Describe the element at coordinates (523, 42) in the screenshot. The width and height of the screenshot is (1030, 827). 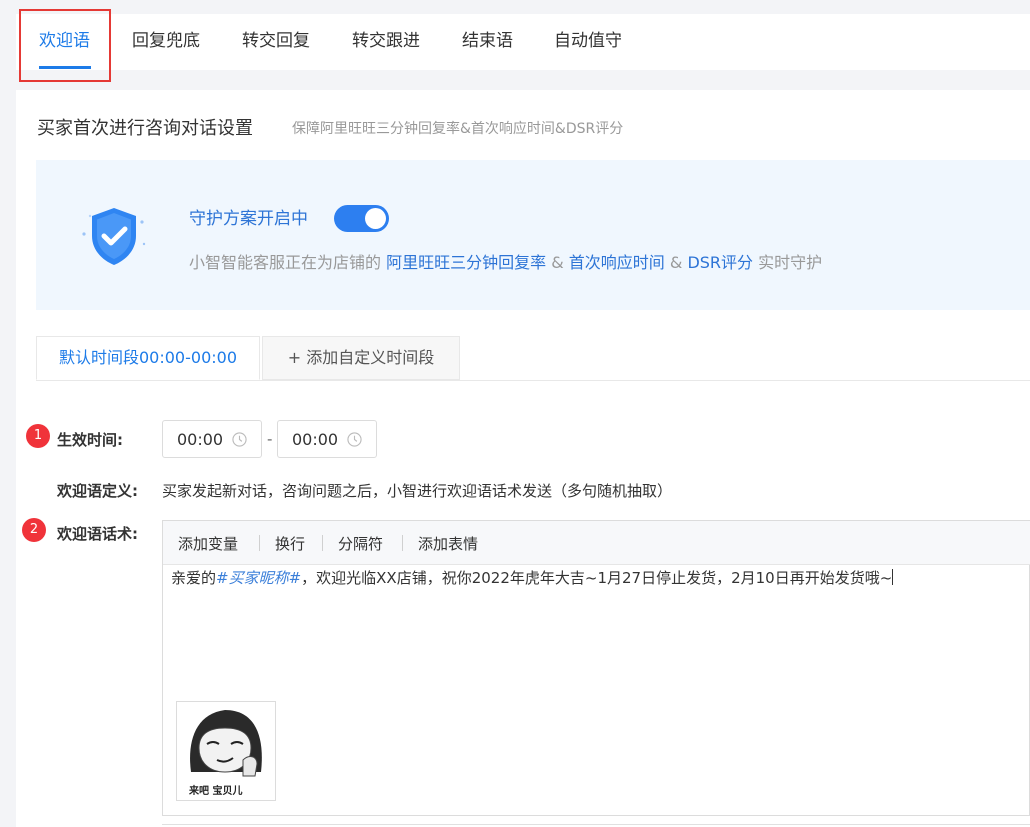
I see `top-tab-bar: 欢迎语 回复兜底 转交回复 转交跟进 结束语 自动值守` at that location.